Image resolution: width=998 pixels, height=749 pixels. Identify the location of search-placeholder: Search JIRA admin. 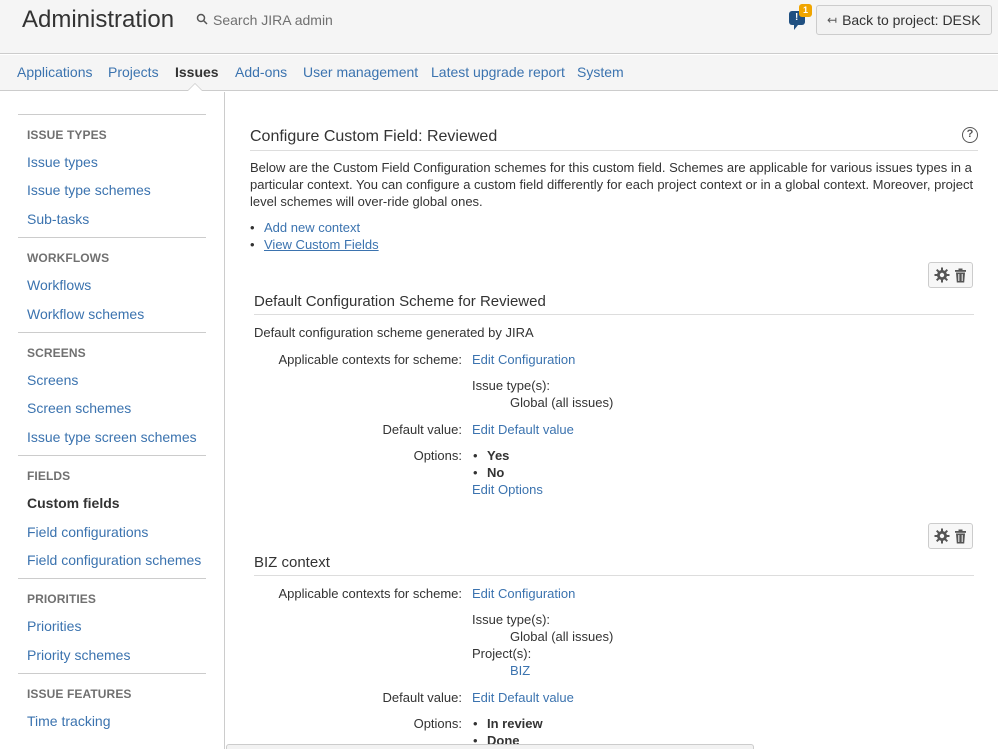
(273, 20).